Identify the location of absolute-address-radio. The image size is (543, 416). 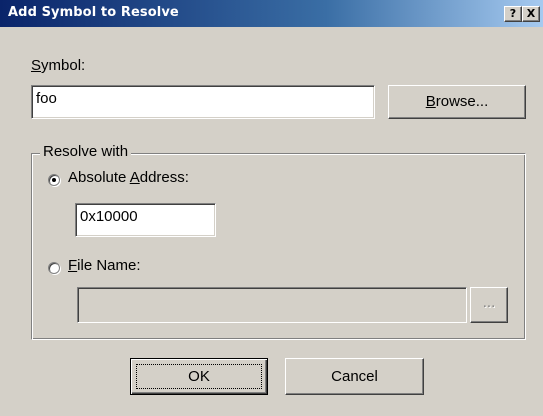
(54, 180).